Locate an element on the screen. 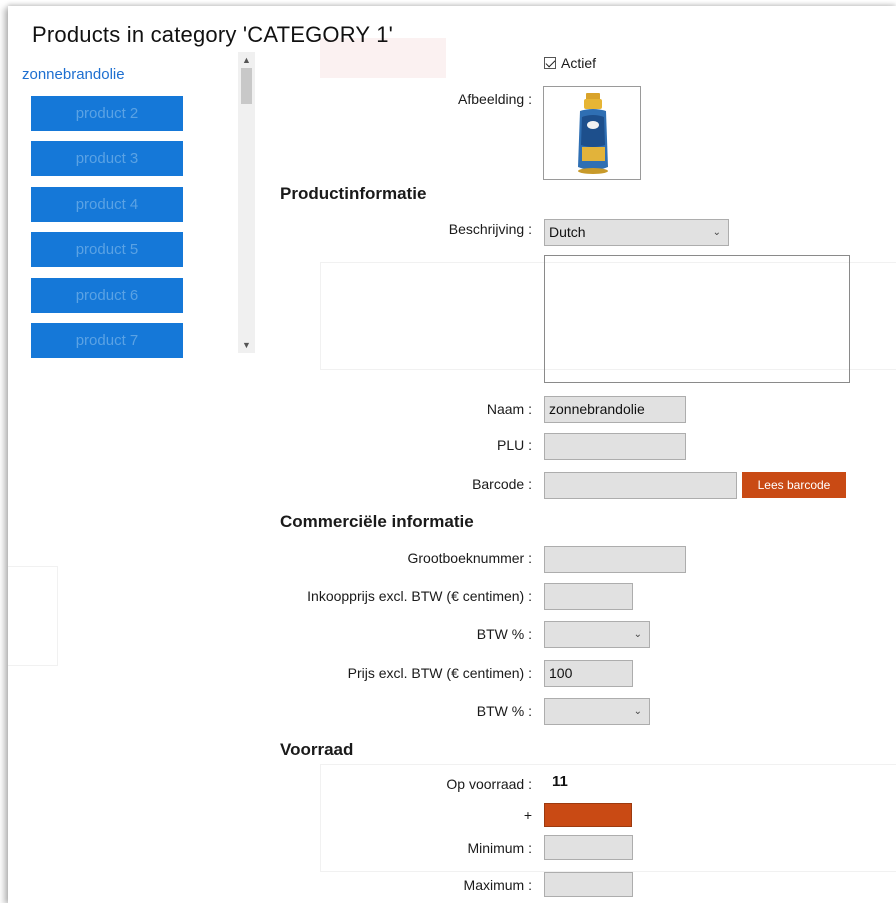  minimum-field is located at coordinates (588, 847).